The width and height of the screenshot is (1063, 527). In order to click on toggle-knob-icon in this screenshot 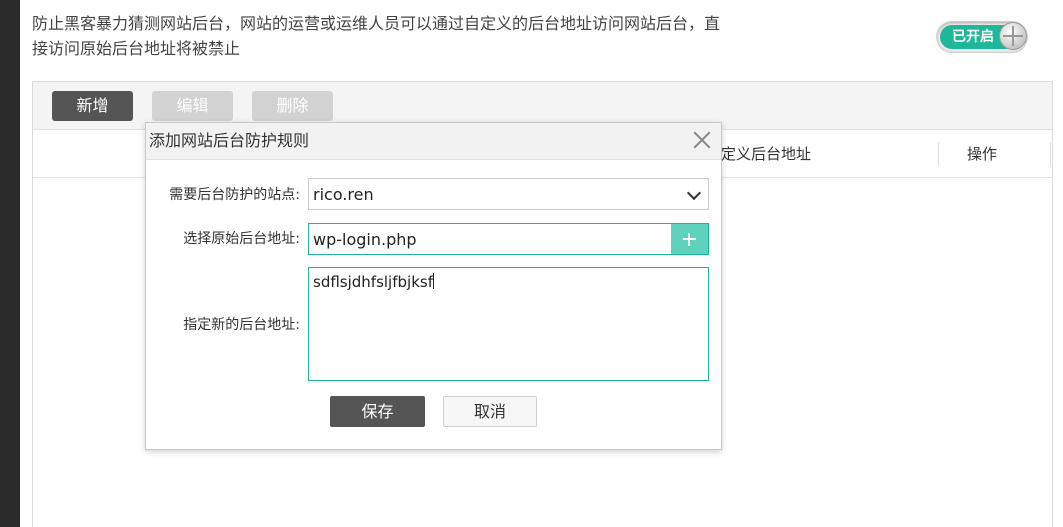, I will do `click(1013, 36)`.